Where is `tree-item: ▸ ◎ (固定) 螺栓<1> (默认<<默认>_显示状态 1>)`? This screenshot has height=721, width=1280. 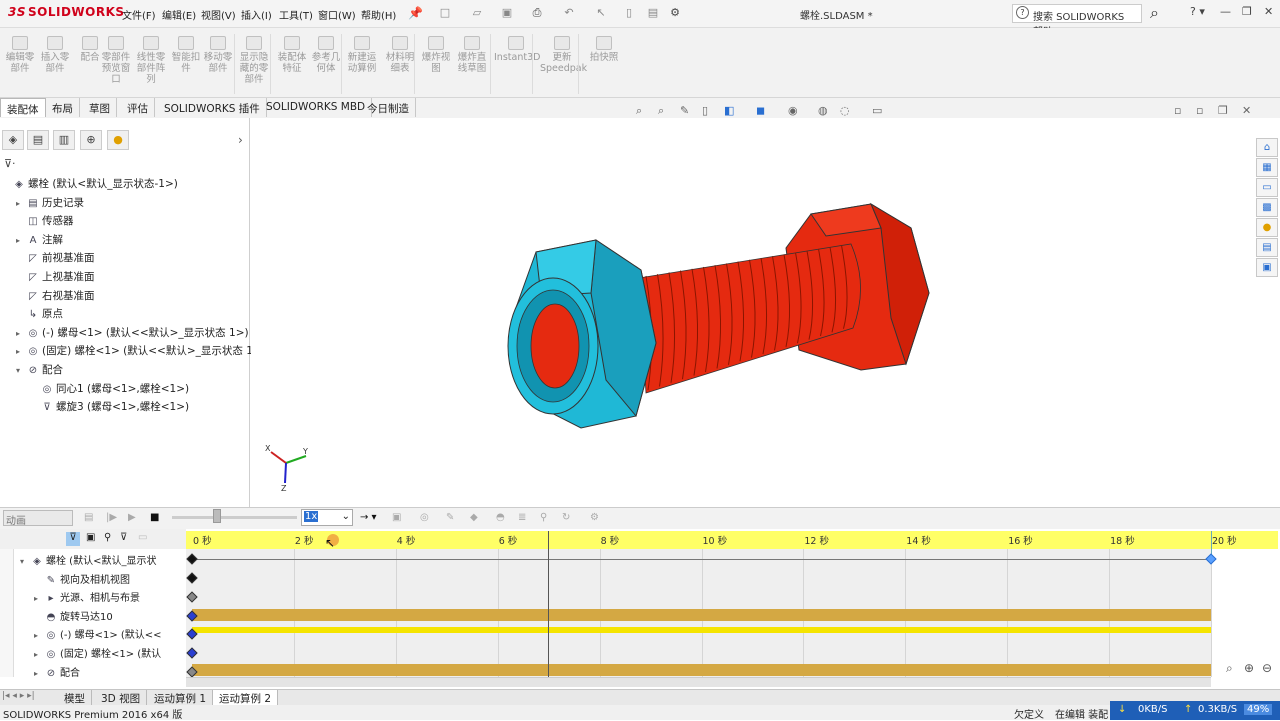 tree-item: ▸ ◎ (固定) 螺栓<1> (默认<<默认>_显示状态 1>) is located at coordinates (141, 352).